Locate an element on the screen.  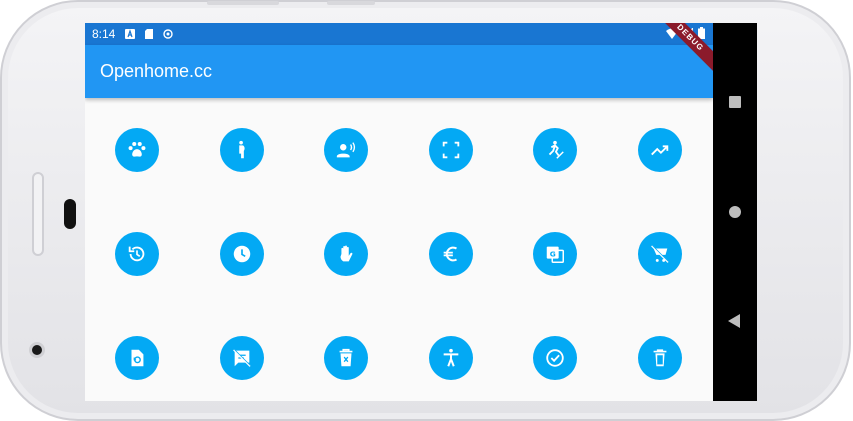
accessibility-icon is located at coordinates (451, 358).